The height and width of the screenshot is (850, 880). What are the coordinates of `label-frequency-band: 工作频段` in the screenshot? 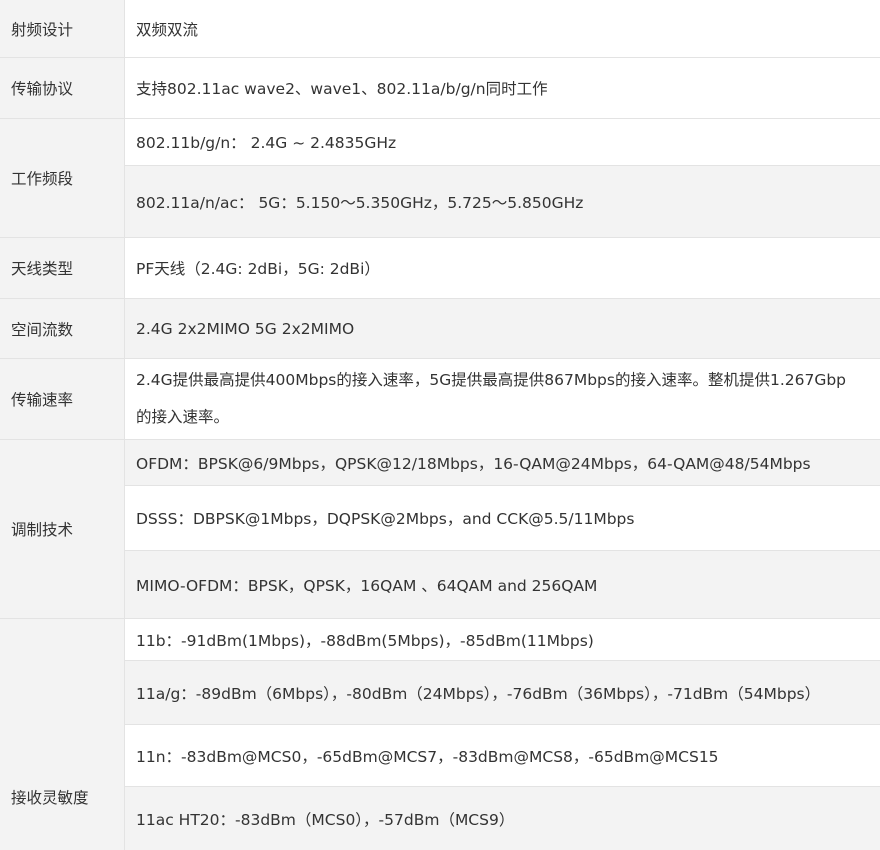 It's located at (62, 178).